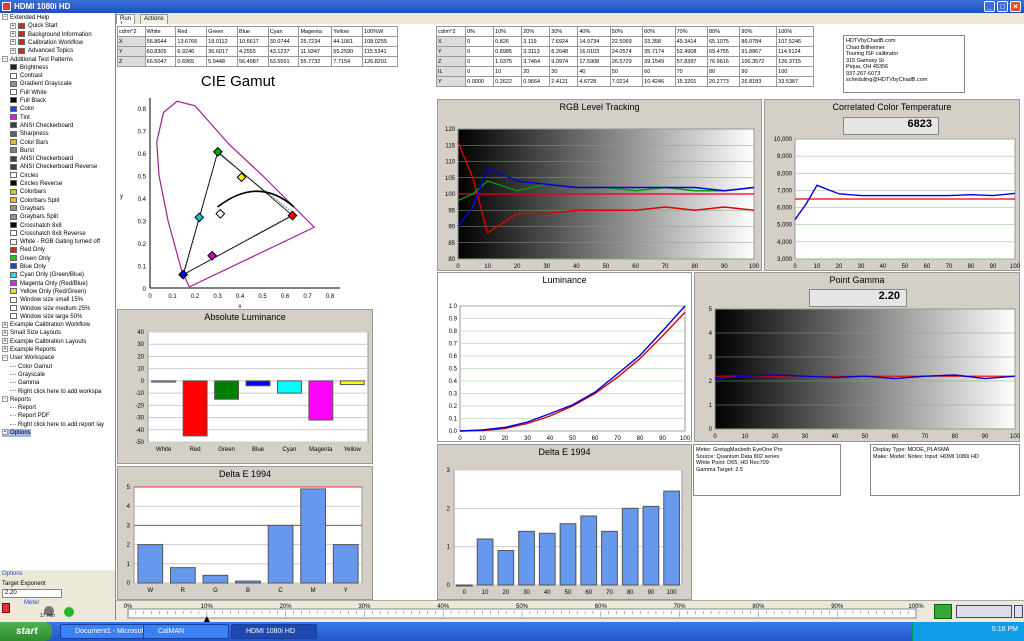 The width and height of the screenshot is (1024, 641). Describe the element at coordinates (943, 611) in the screenshot. I see `run-icon` at that location.